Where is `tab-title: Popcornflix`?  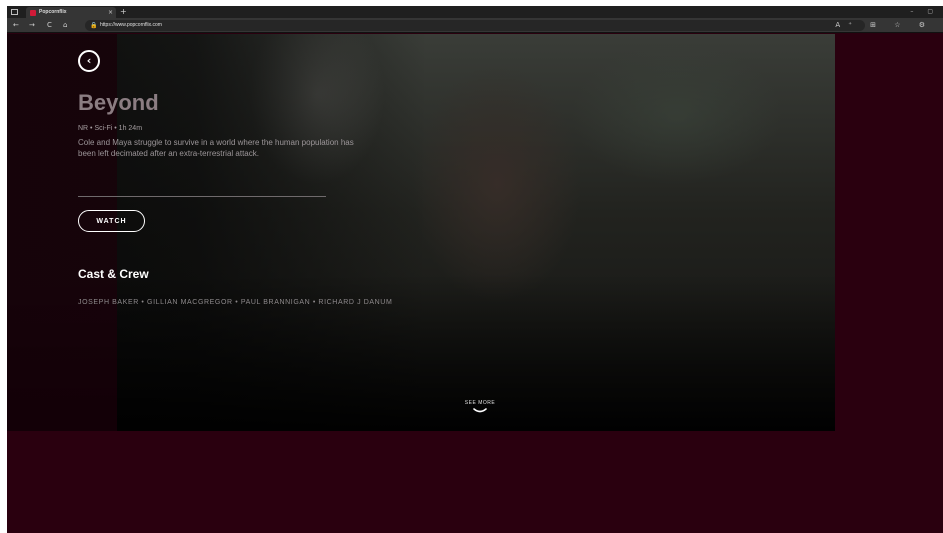 tab-title: Popcornflix is located at coordinates (53, 12).